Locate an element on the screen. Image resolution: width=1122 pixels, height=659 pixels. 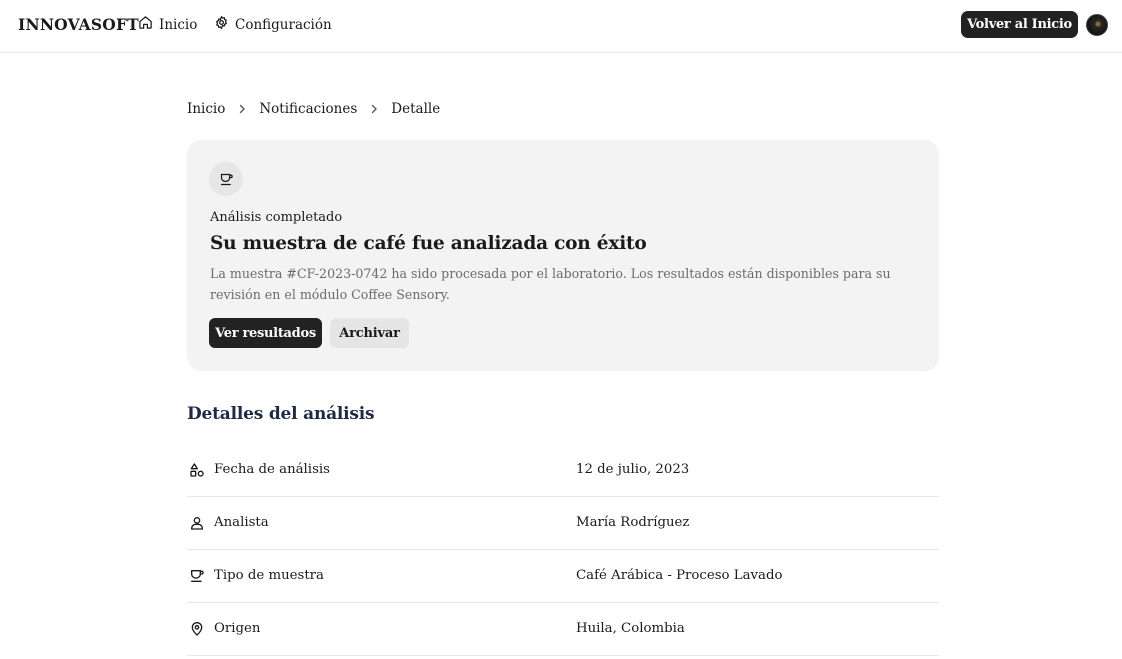
nav-item-inicio: Inicio is located at coordinates (167, 24).